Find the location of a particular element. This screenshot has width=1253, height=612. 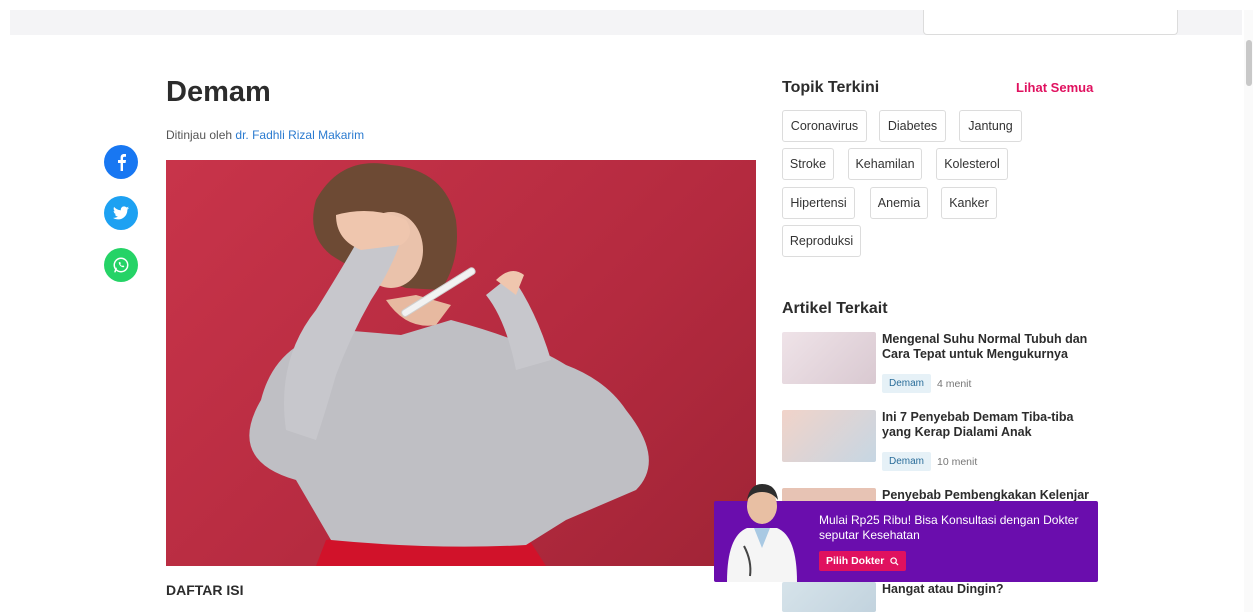

reviewer-line: Ditinjau oleh dr. Fadhli Rizal Makarim is located at coordinates (265, 135).